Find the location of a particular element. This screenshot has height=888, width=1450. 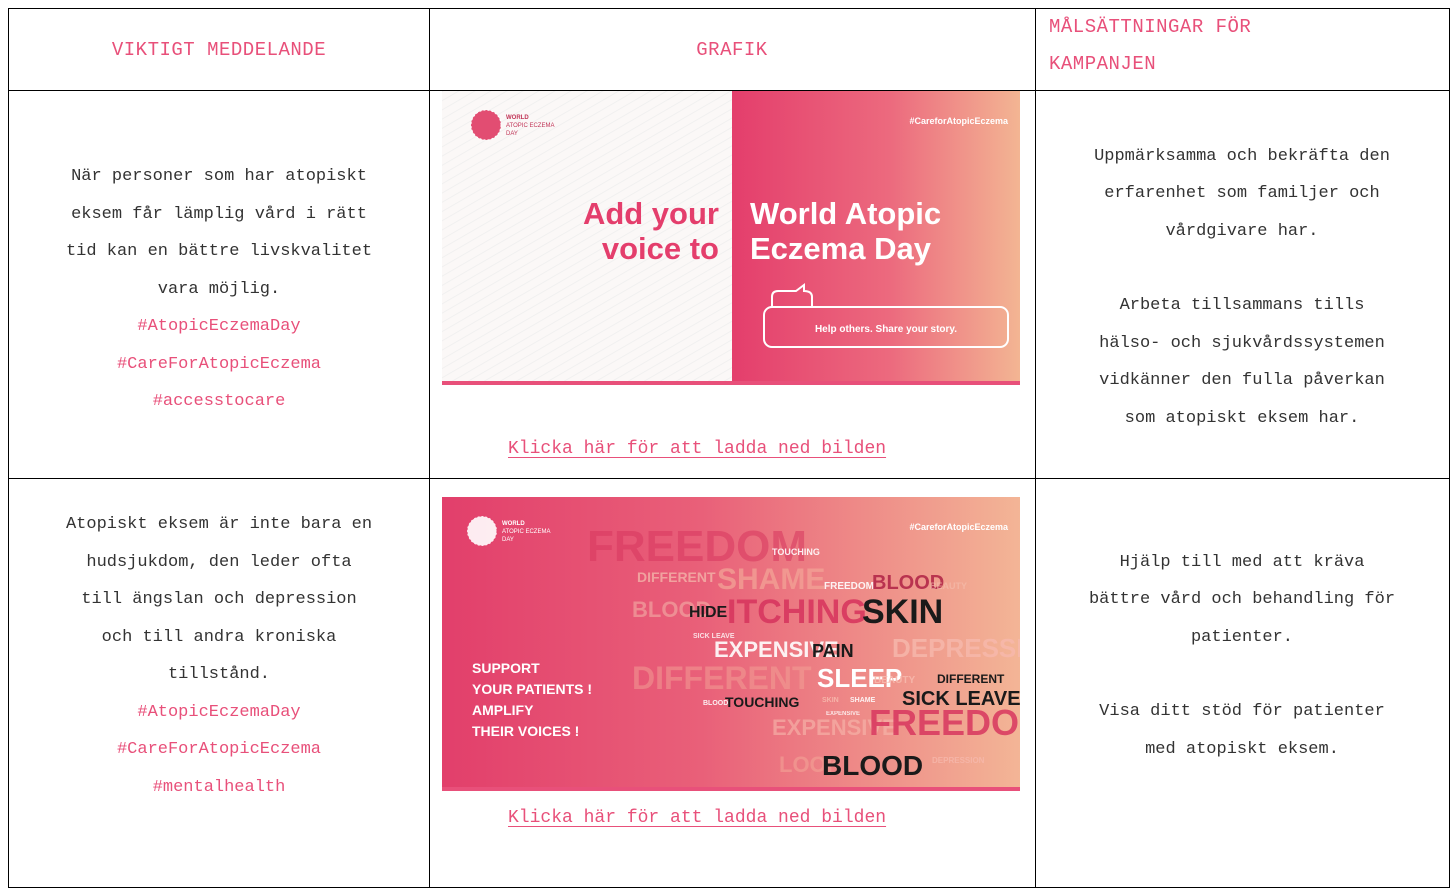

hashtag: #mentalhealth is located at coordinates (219, 788).